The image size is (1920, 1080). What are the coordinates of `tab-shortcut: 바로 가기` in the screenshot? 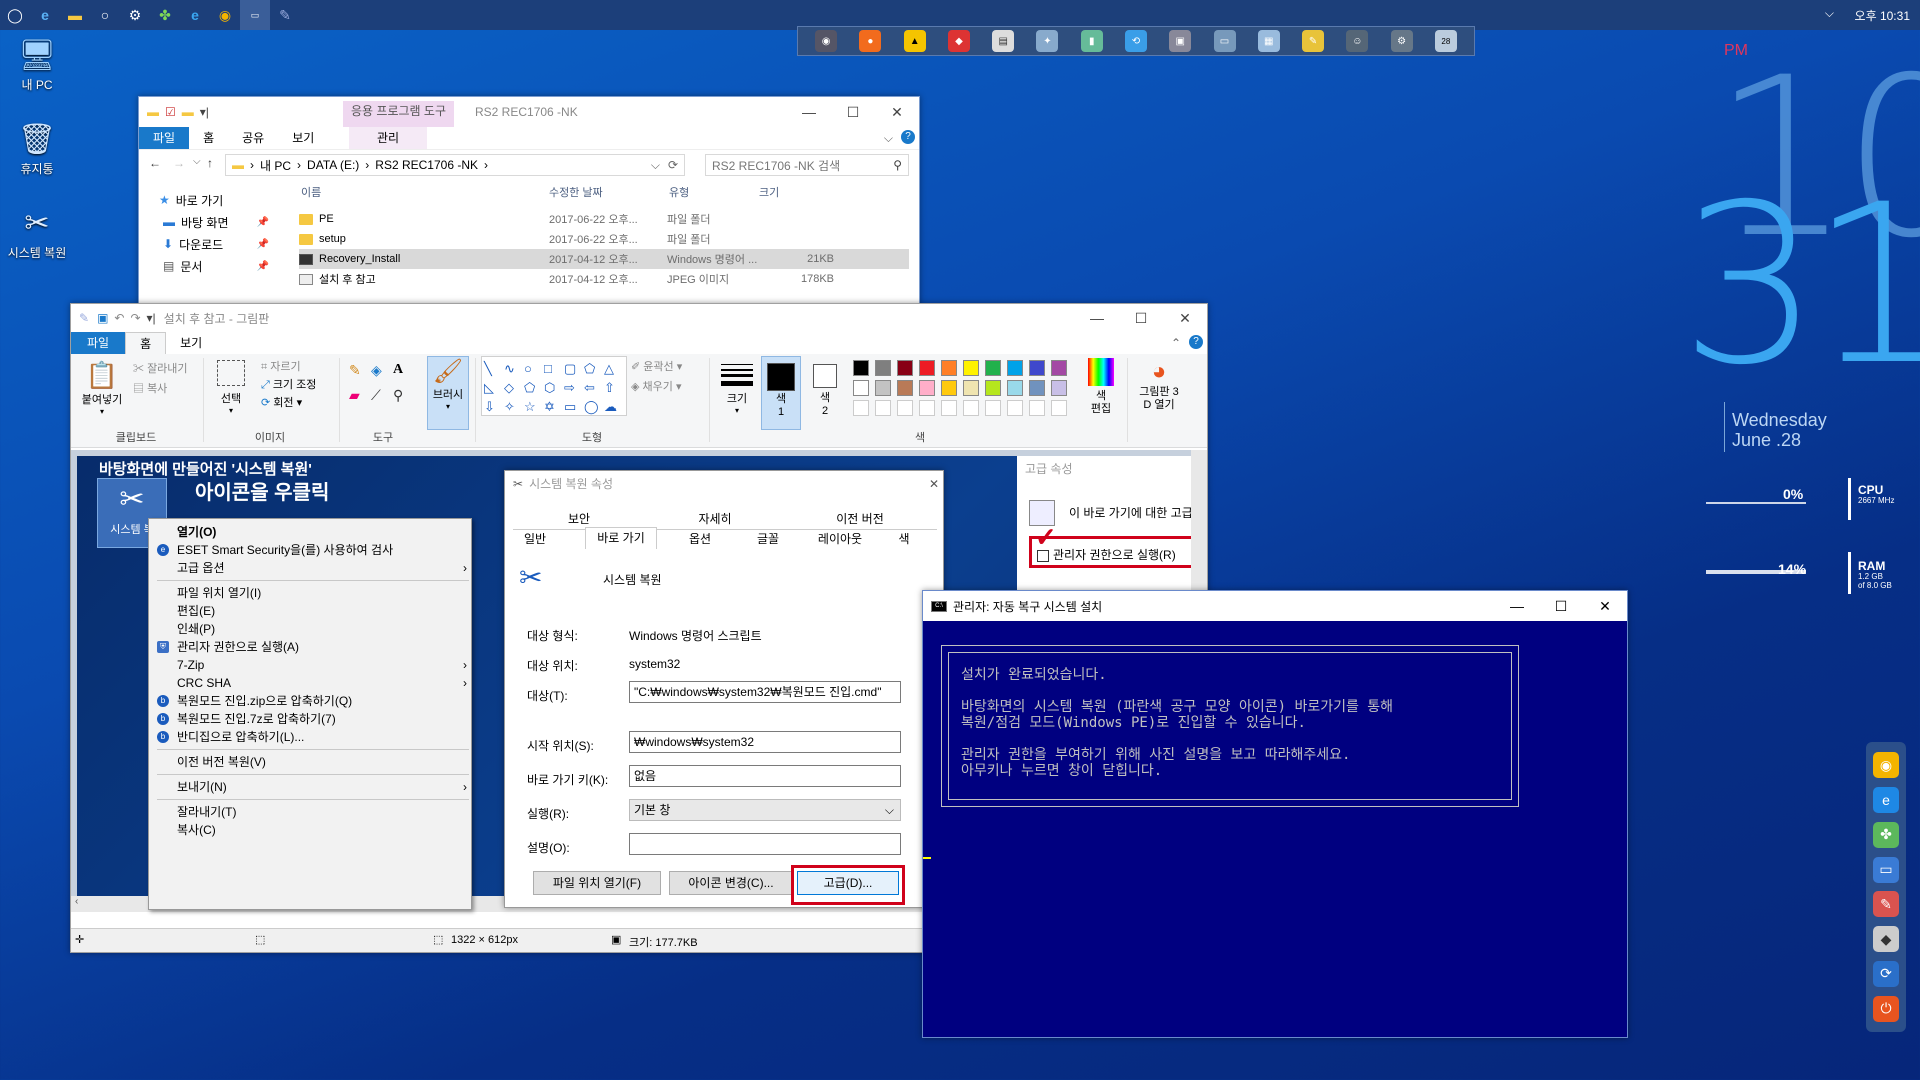 It's located at (621, 538).